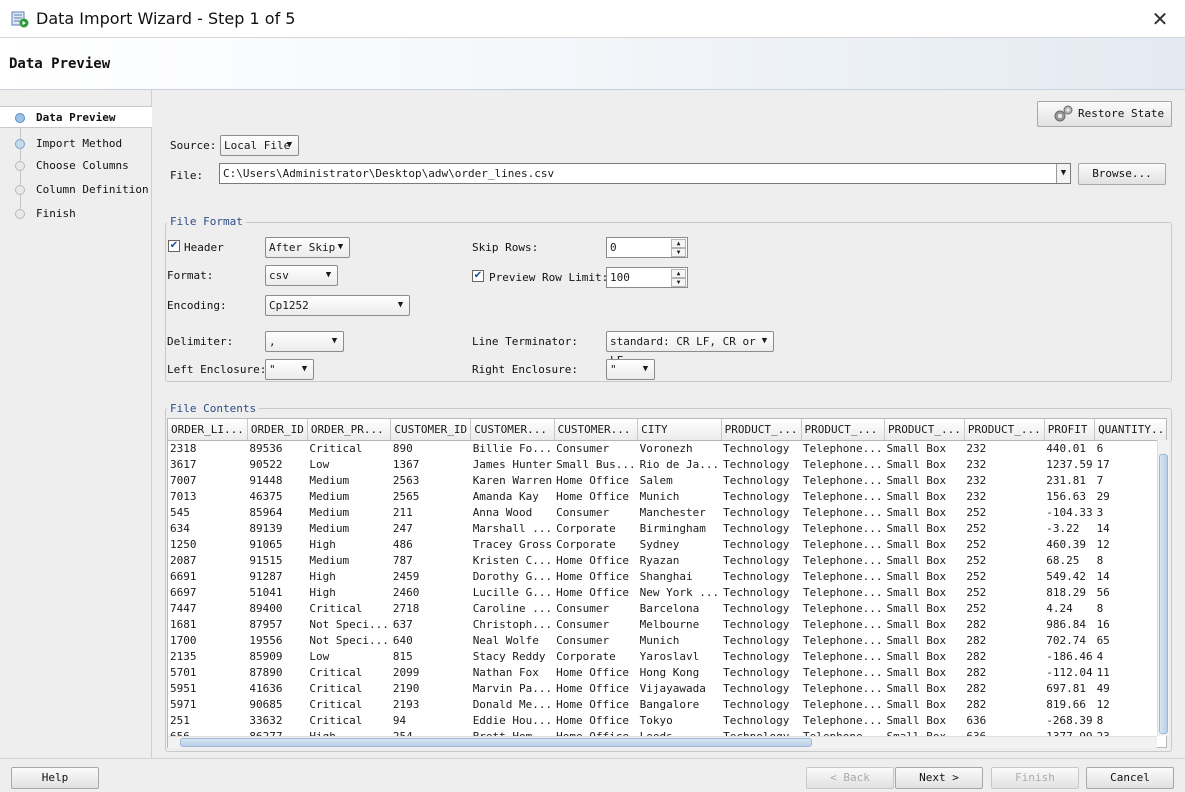 The width and height of the screenshot is (1185, 792). I want to click on step-import-method: Import Method, so click(76, 144).